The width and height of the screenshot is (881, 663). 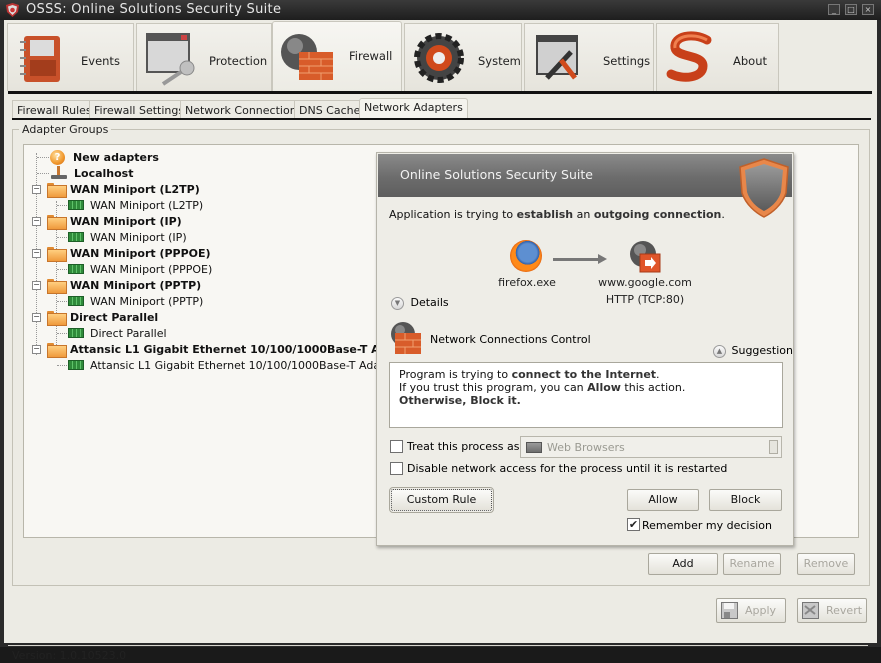 What do you see at coordinates (810, 610) in the screenshot?
I see `revert-disk-icon` at bounding box center [810, 610].